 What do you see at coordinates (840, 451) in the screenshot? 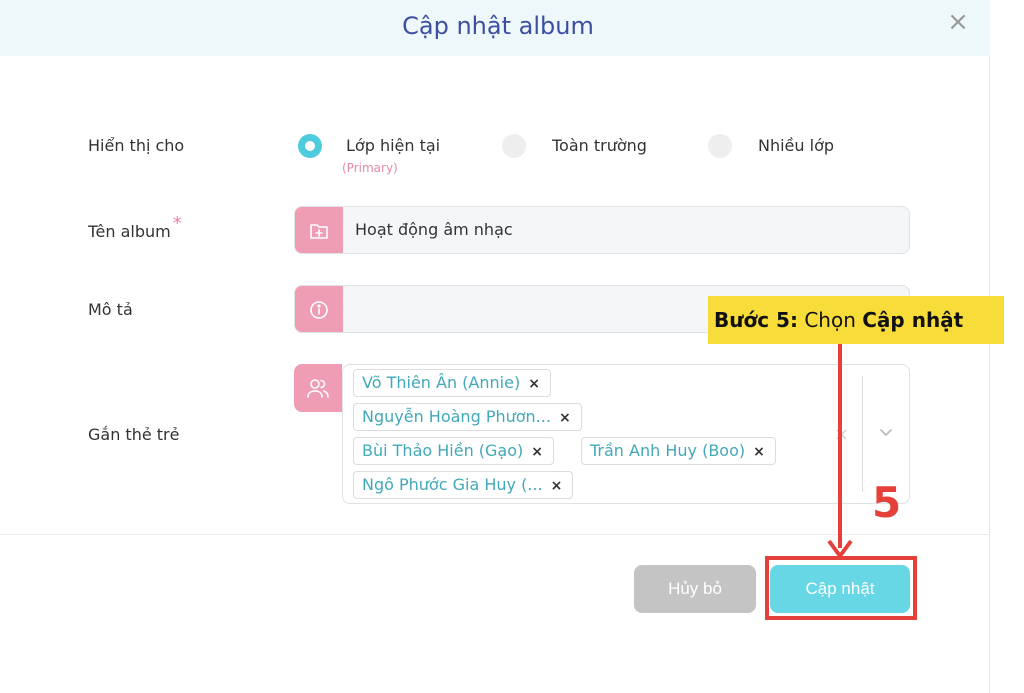
I see `arrow-icon` at bounding box center [840, 451].